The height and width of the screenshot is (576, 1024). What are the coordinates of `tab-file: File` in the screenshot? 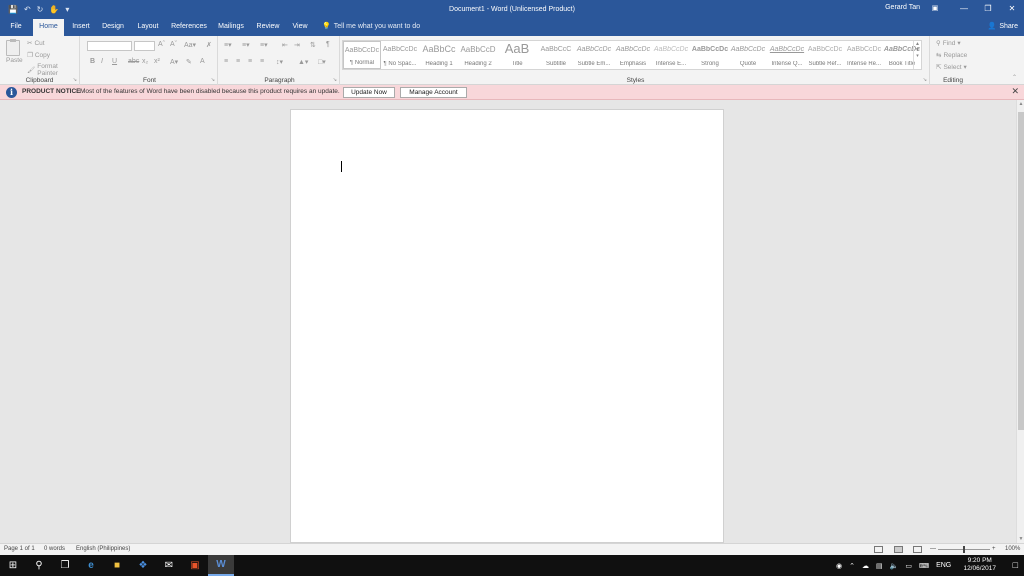 It's located at (16, 27).